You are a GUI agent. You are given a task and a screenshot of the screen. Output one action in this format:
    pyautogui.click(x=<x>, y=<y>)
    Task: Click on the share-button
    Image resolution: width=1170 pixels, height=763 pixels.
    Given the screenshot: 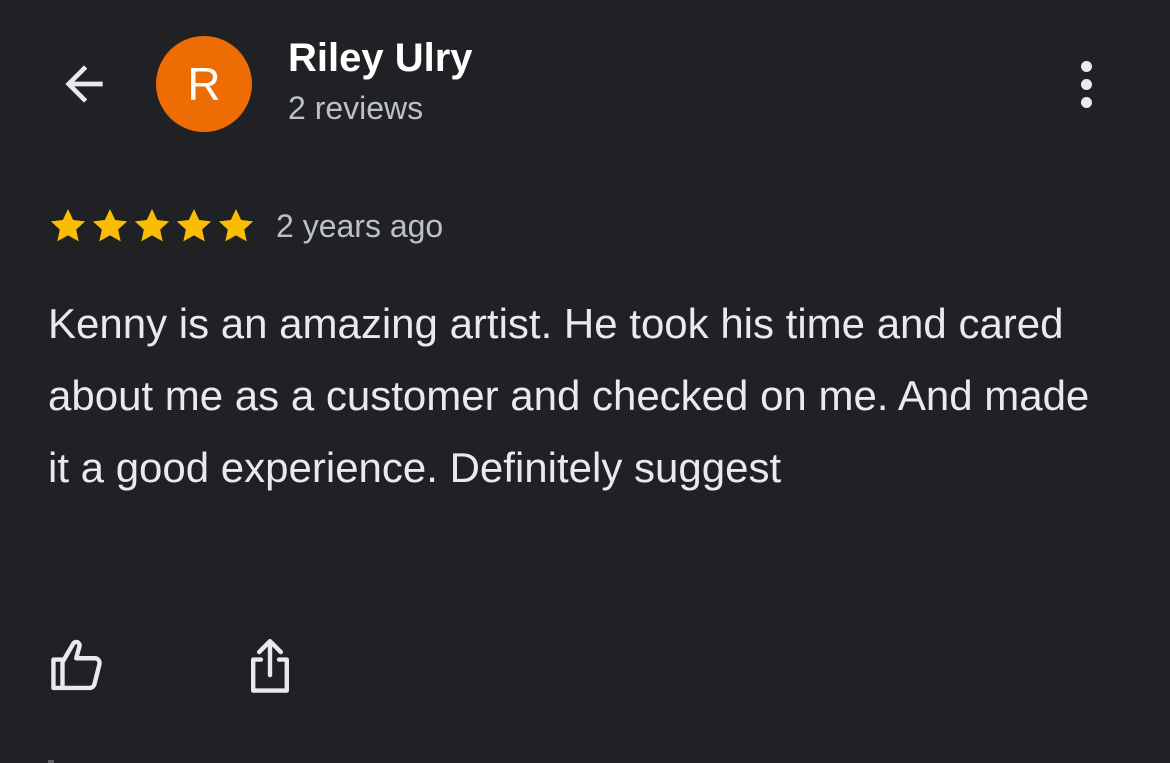 What is the action you would take?
    pyautogui.click(x=270, y=666)
    